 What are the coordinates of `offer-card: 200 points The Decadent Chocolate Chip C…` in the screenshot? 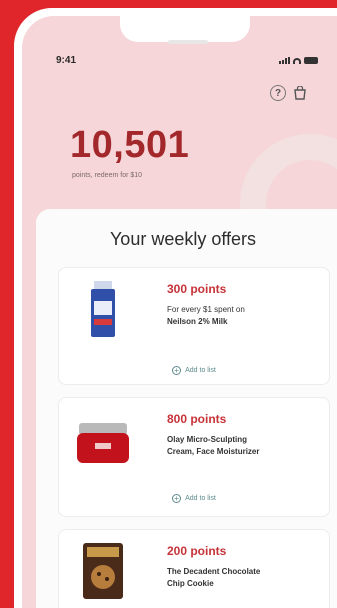 It's located at (194, 568).